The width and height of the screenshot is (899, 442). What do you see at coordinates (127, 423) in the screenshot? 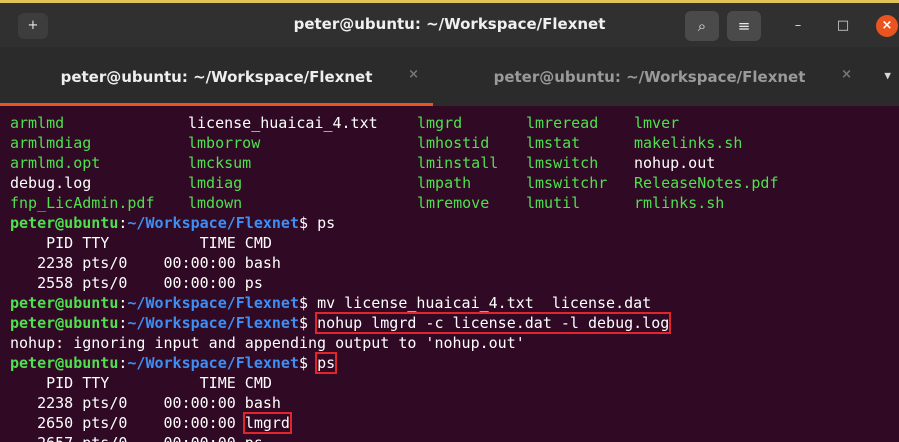
I see `process-info: 2650 pts/0 00:00:00` at bounding box center [127, 423].